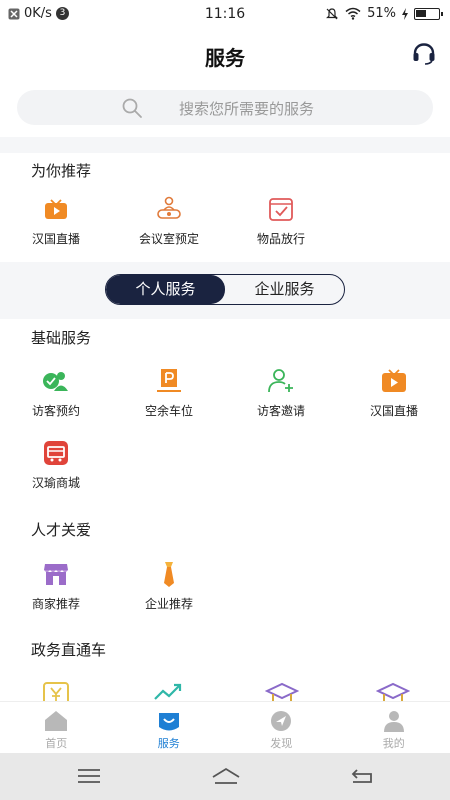 The width and height of the screenshot is (450, 800). What do you see at coordinates (168, 722) in the screenshot?
I see `service-bag-icon` at bounding box center [168, 722].